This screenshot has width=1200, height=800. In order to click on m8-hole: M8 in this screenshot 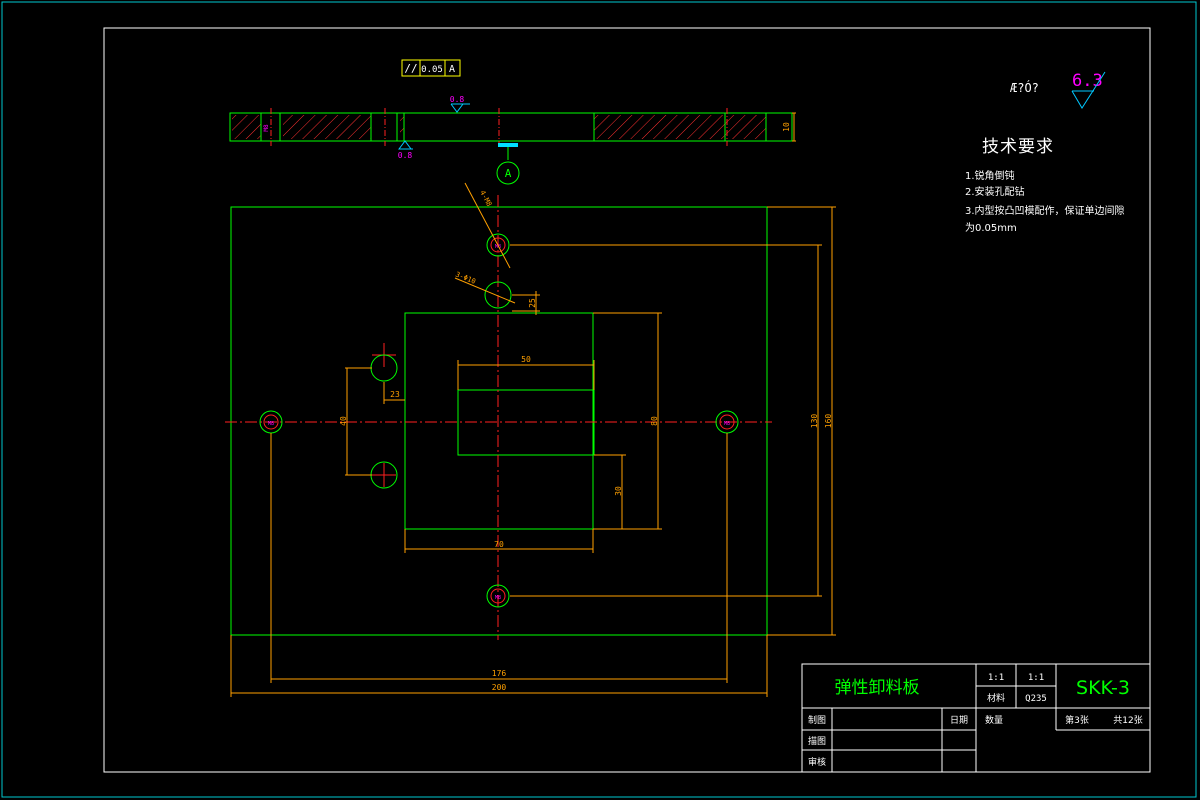, I will do `click(271, 422)`.